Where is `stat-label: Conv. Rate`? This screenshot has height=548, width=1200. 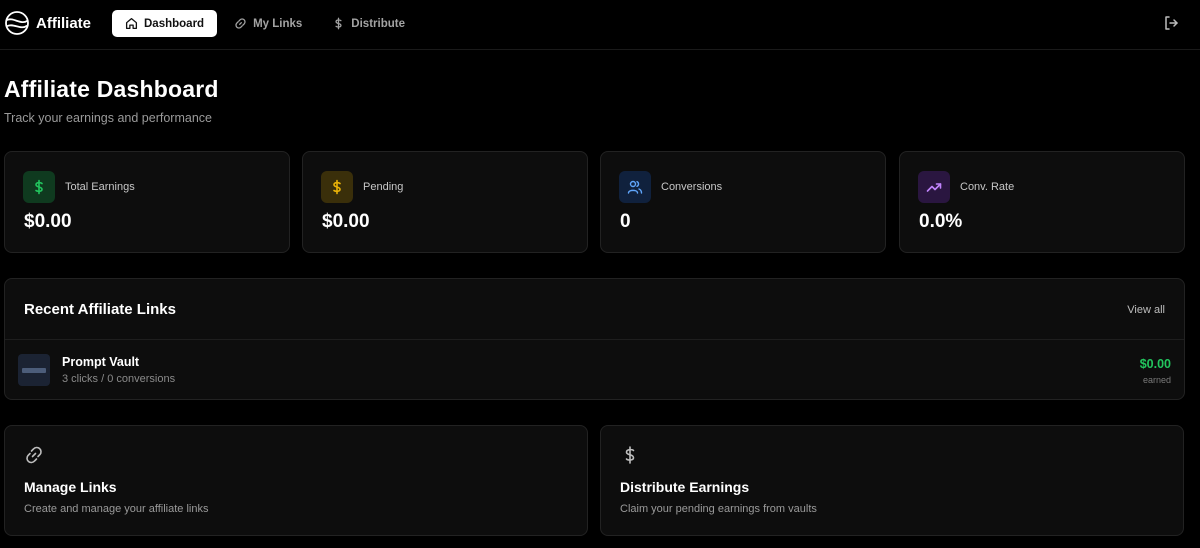
stat-label: Conv. Rate is located at coordinates (987, 187).